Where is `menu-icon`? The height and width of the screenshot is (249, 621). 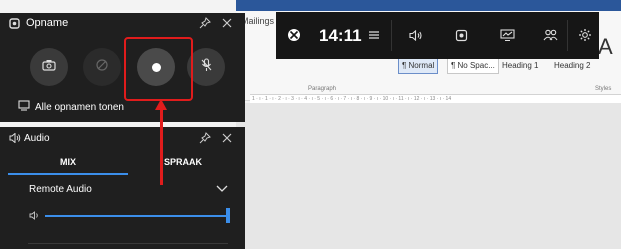
menu-icon is located at coordinates (374, 35).